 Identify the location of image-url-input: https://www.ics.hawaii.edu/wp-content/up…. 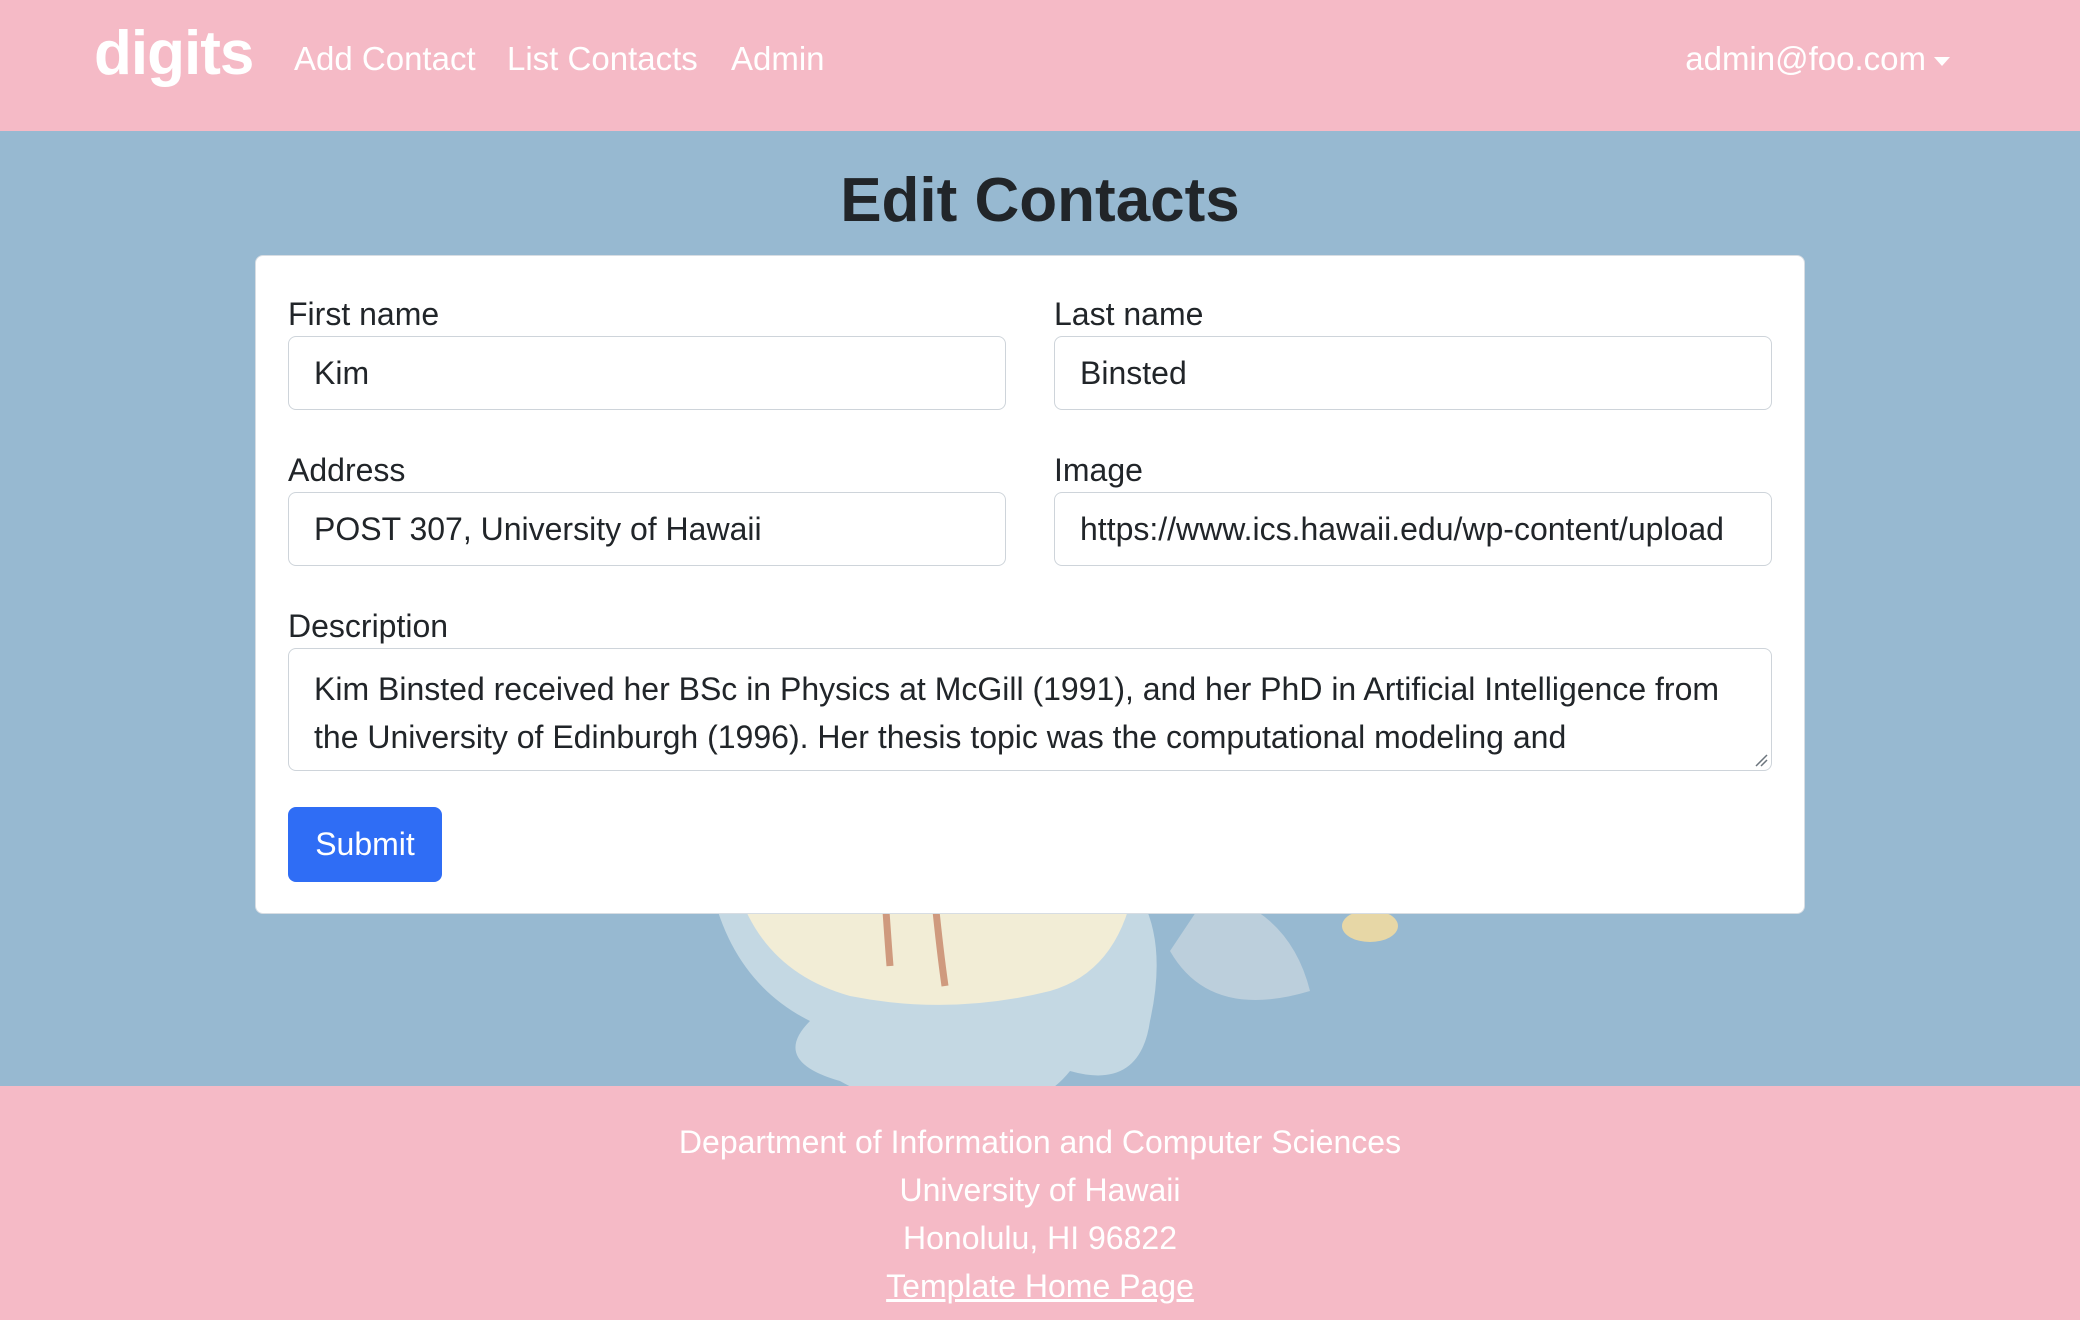
(1413, 529).